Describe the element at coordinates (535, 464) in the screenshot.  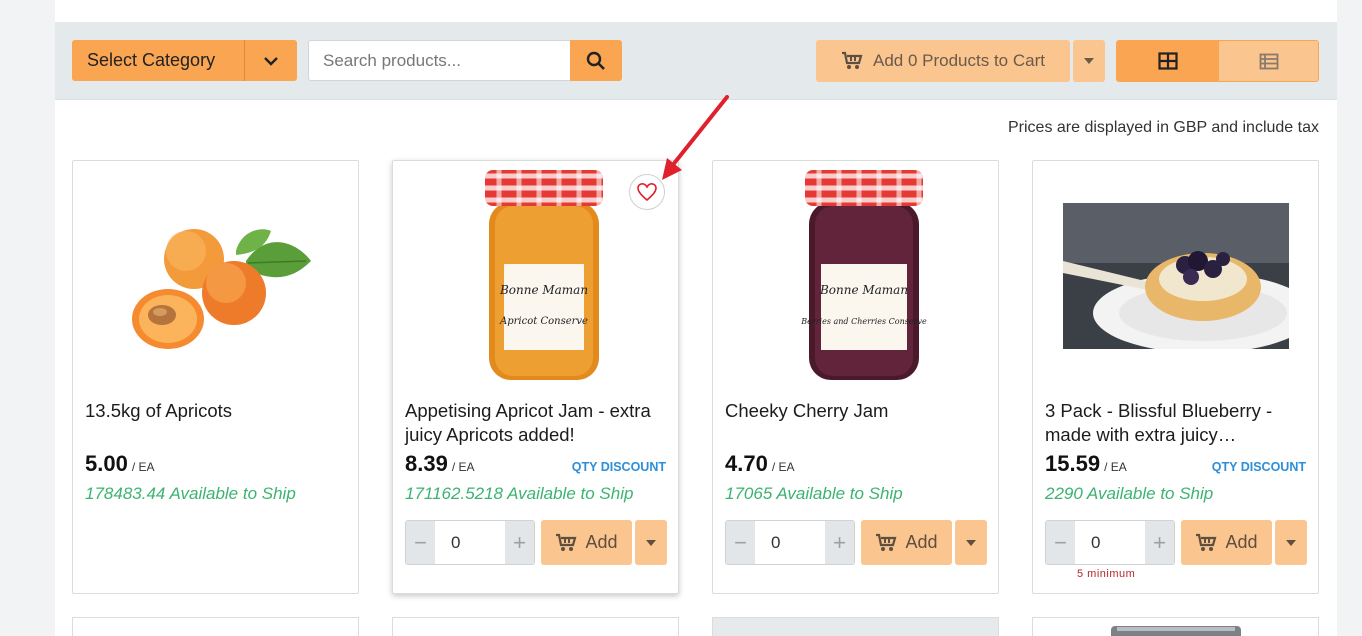
I see `price-row: 8.39 / EA QTY DISCOUNT` at that location.